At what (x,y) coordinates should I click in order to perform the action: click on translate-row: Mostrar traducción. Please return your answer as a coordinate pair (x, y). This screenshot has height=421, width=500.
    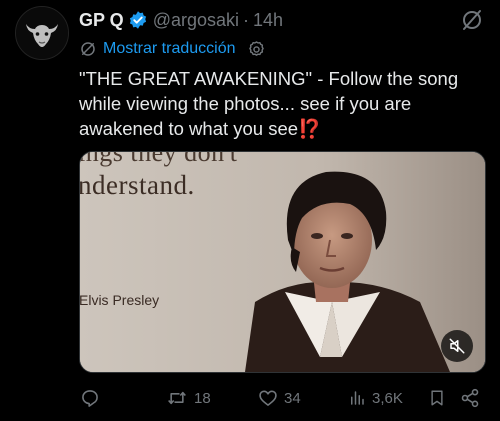
    Looking at the image, I should click on (172, 49).